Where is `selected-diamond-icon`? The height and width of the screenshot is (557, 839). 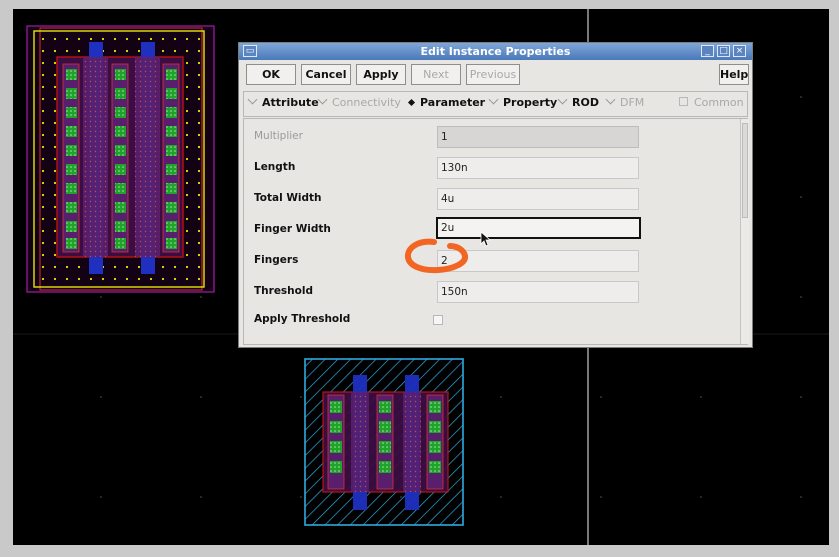 selected-diamond-icon is located at coordinates (411, 102).